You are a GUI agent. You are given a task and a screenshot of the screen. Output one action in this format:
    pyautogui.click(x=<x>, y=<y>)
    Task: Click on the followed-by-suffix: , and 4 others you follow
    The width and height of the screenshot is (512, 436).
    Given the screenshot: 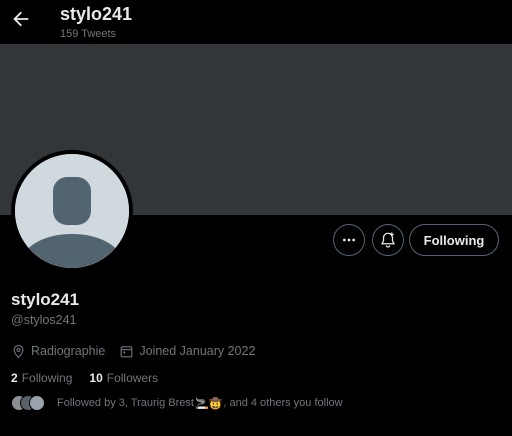 What is the action you would take?
    pyautogui.click(x=283, y=403)
    